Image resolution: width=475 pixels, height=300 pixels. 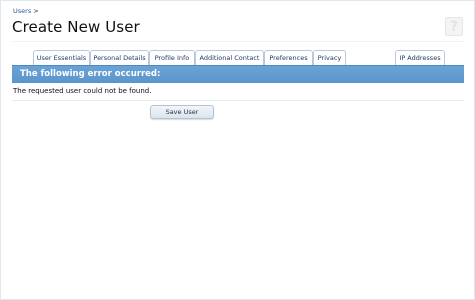 I want to click on breadcrumb: Users >, so click(x=26, y=11).